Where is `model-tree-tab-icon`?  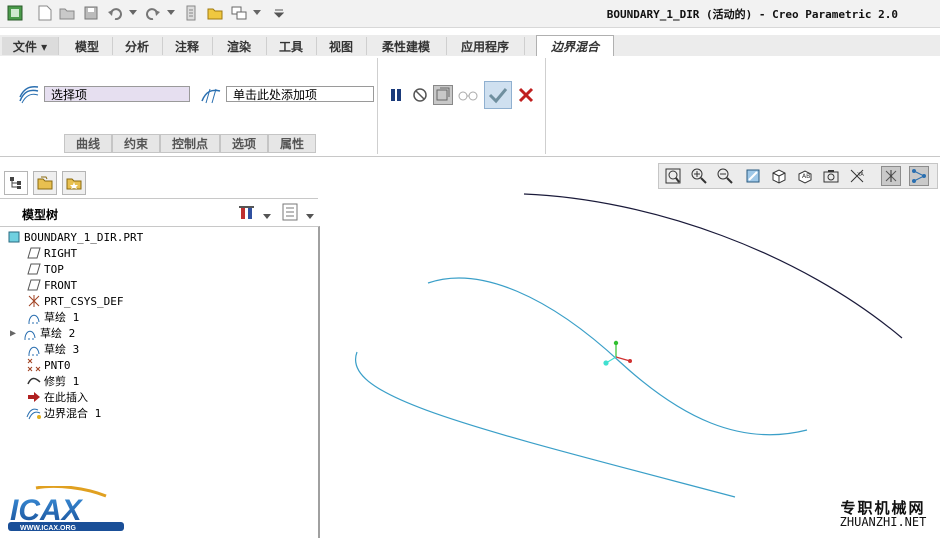
model-tree-tab-icon is located at coordinates (16, 183).